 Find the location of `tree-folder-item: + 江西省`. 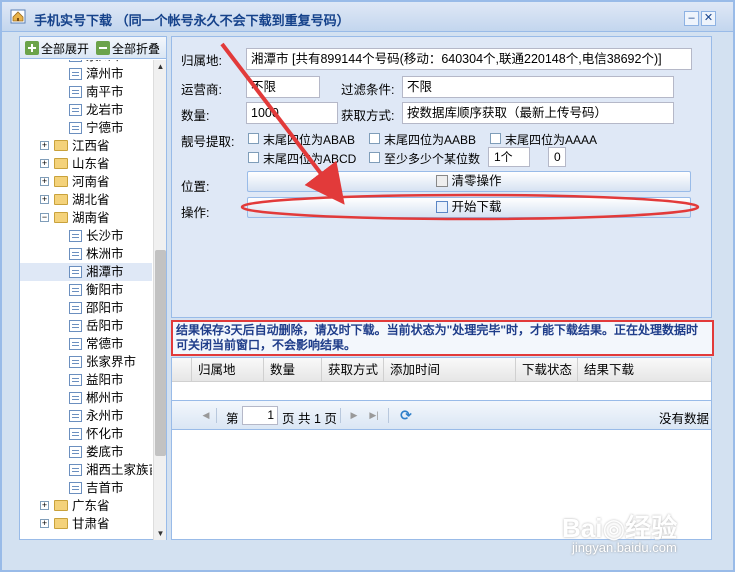

tree-folder-item: + 江西省 is located at coordinates (86, 146).